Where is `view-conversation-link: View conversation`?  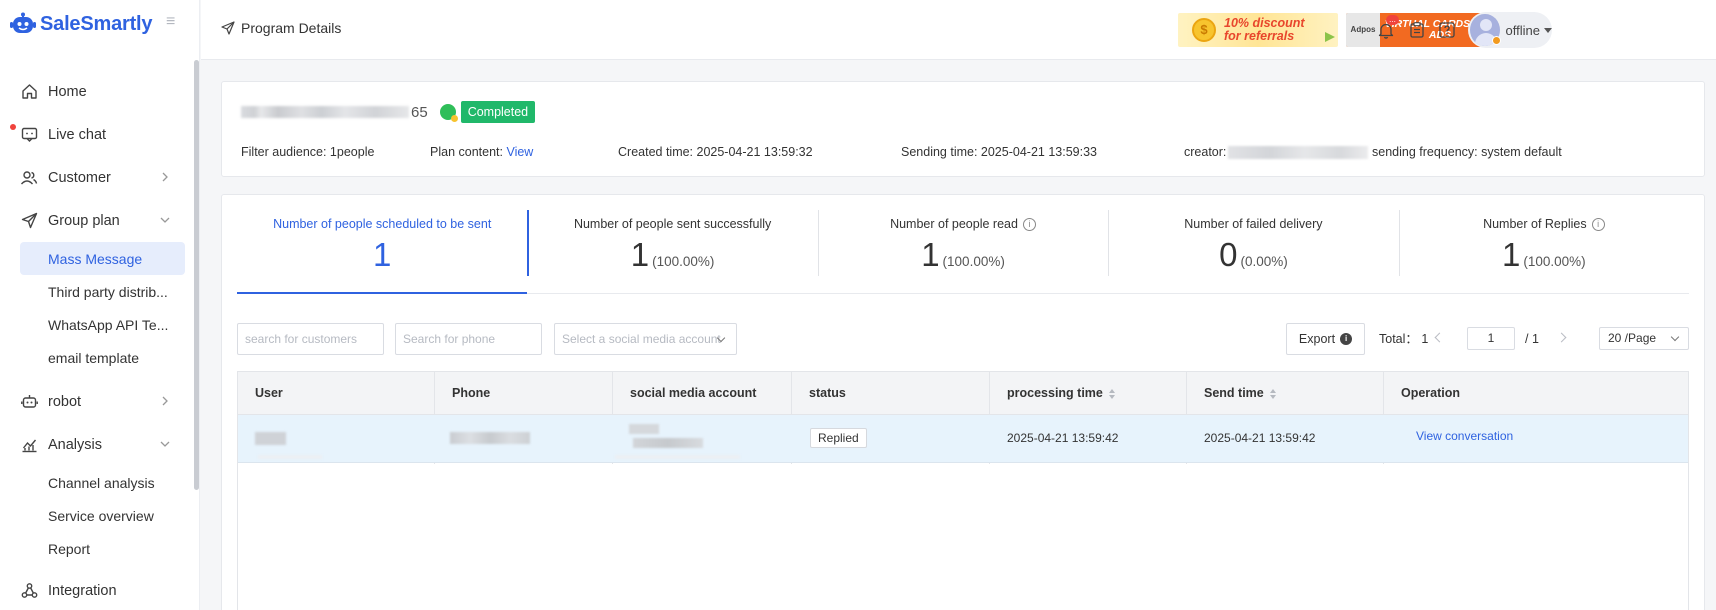 view-conversation-link: View conversation is located at coordinates (1456, 436).